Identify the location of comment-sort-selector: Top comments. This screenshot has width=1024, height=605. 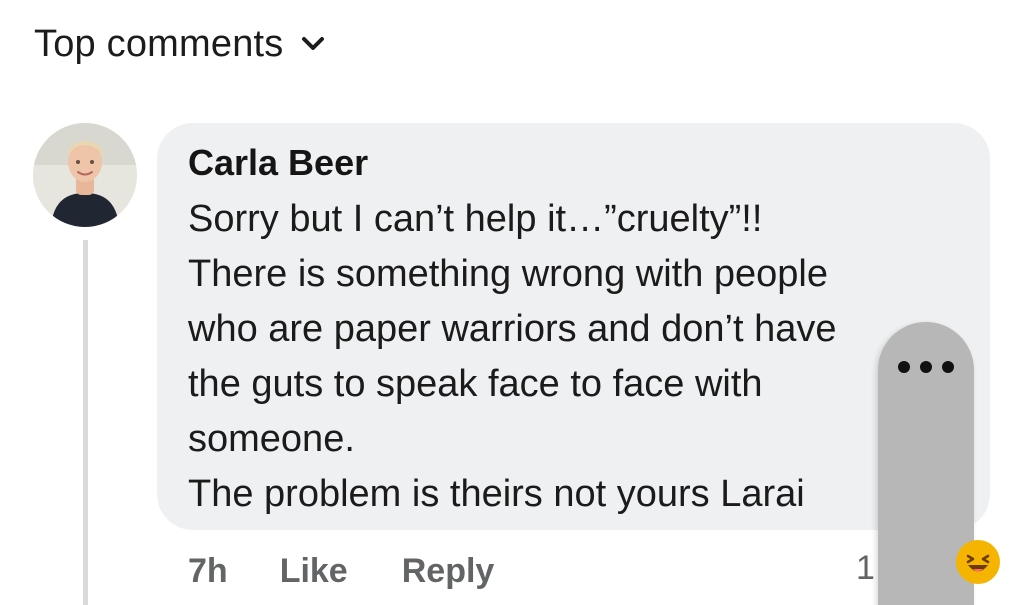
(180, 44).